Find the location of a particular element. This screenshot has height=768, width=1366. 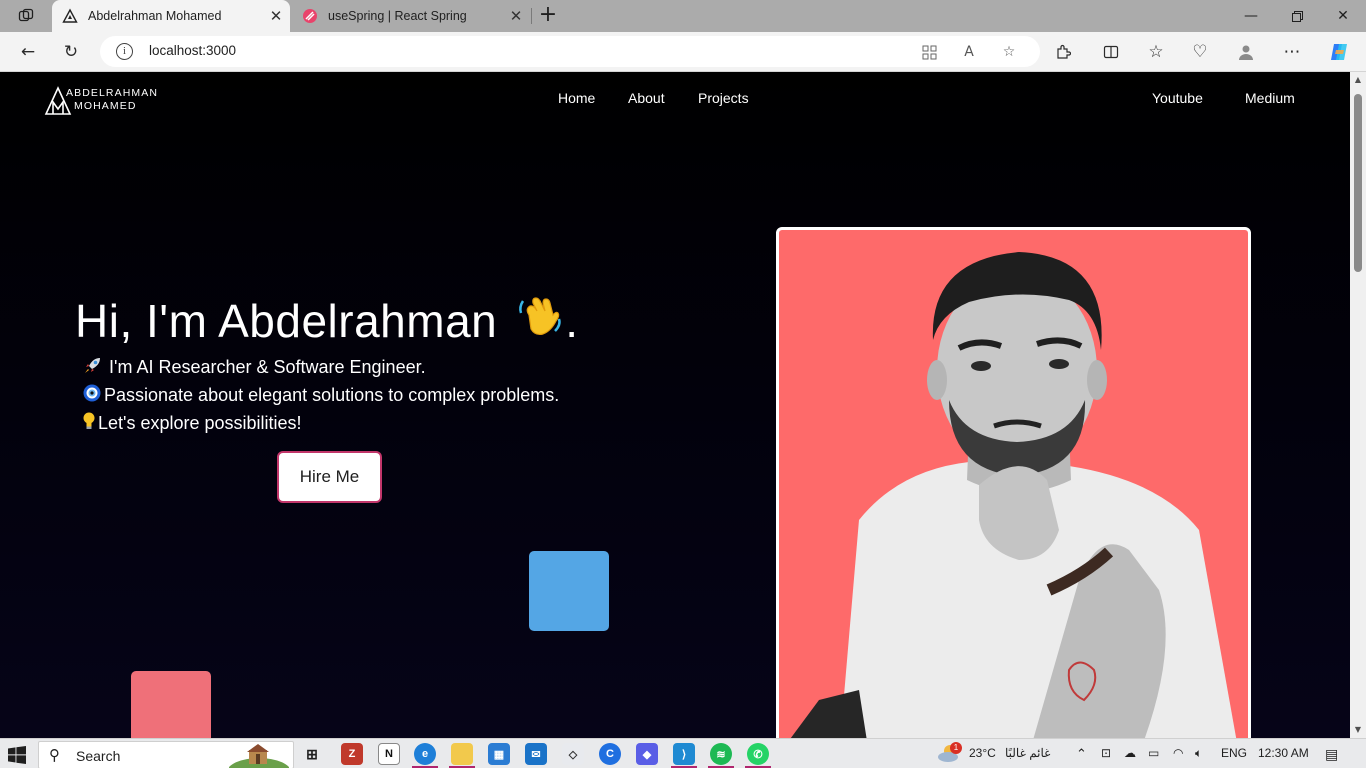

tab-inactive: useSpring | React Spring ✕ is located at coordinates (411, 16).